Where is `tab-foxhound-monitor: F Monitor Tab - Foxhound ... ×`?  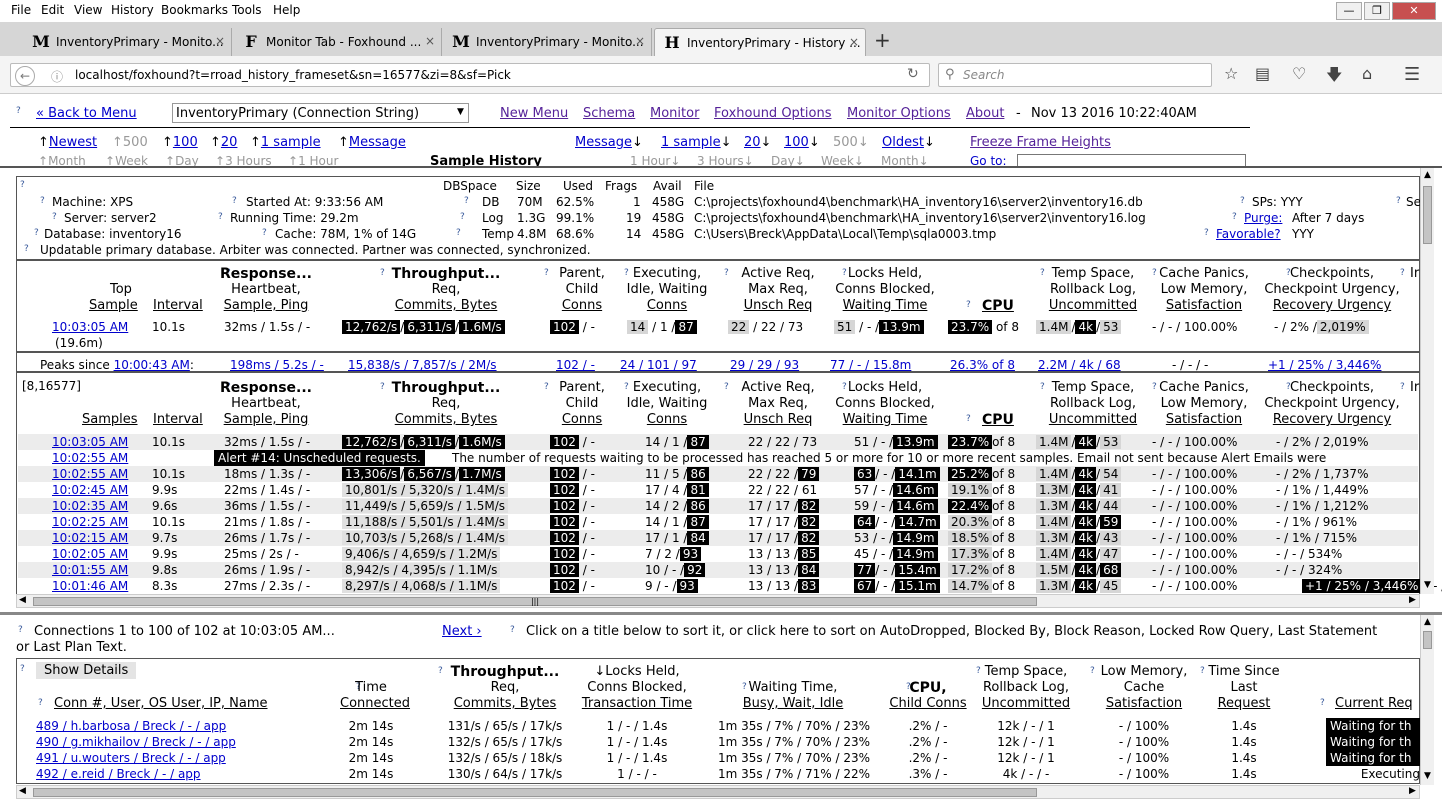 tab-foxhound-monitor: F Monitor Tab - Foxhound ... × is located at coordinates (338, 42).